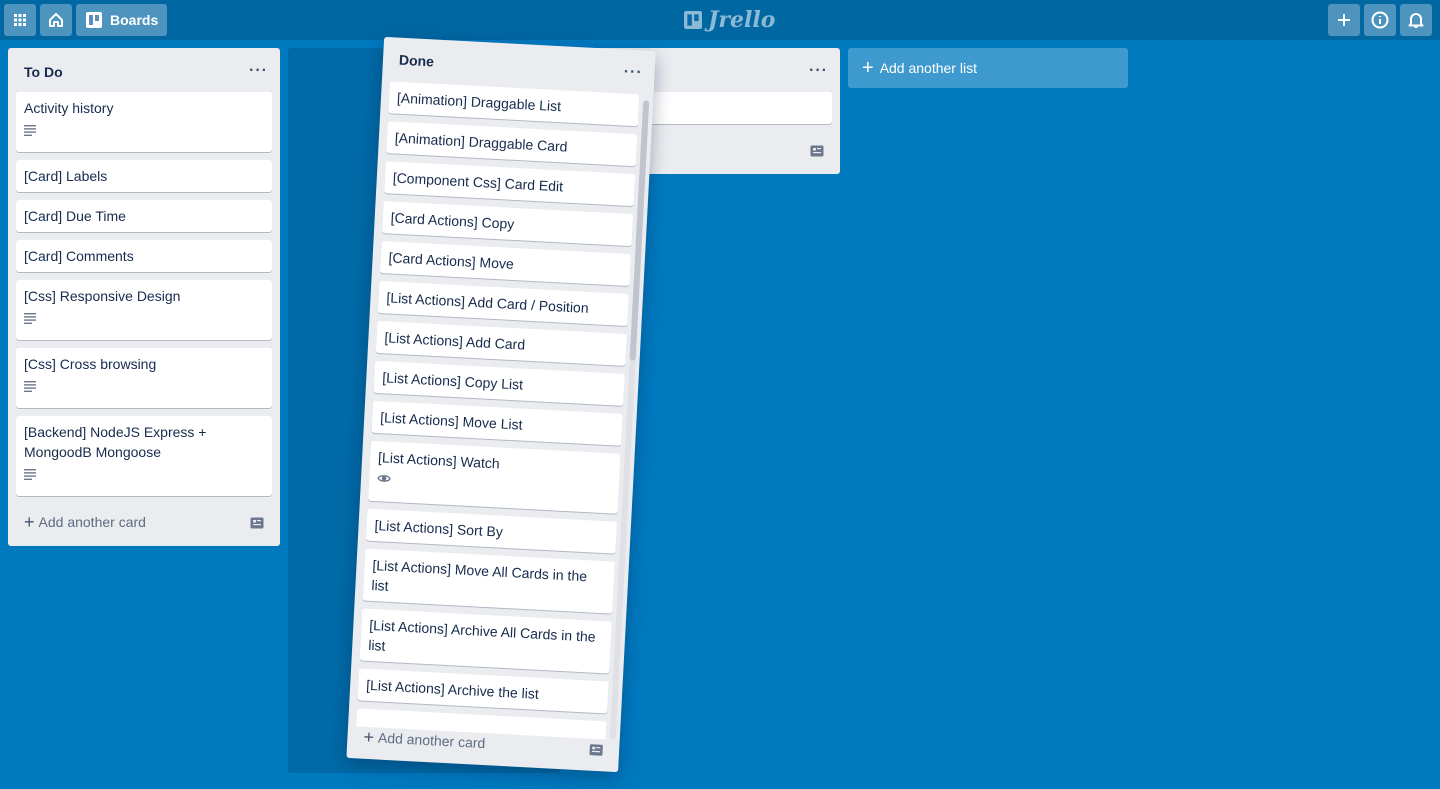  What do you see at coordinates (144, 310) in the screenshot?
I see `card: [Css] Responsive Design` at bounding box center [144, 310].